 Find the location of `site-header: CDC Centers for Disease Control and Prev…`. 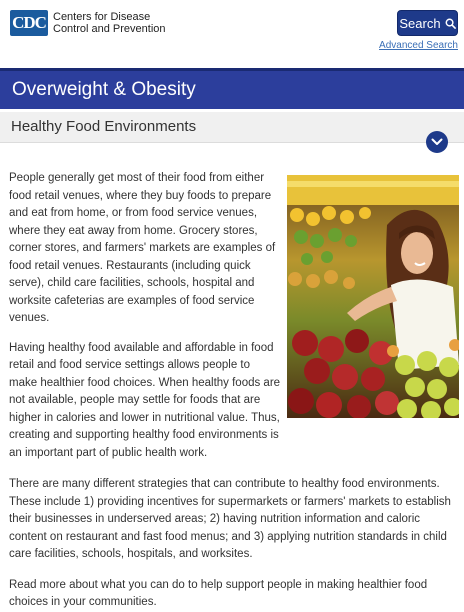

site-header: CDC Centers for Disease Control and Prev… is located at coordinates (232, 34).